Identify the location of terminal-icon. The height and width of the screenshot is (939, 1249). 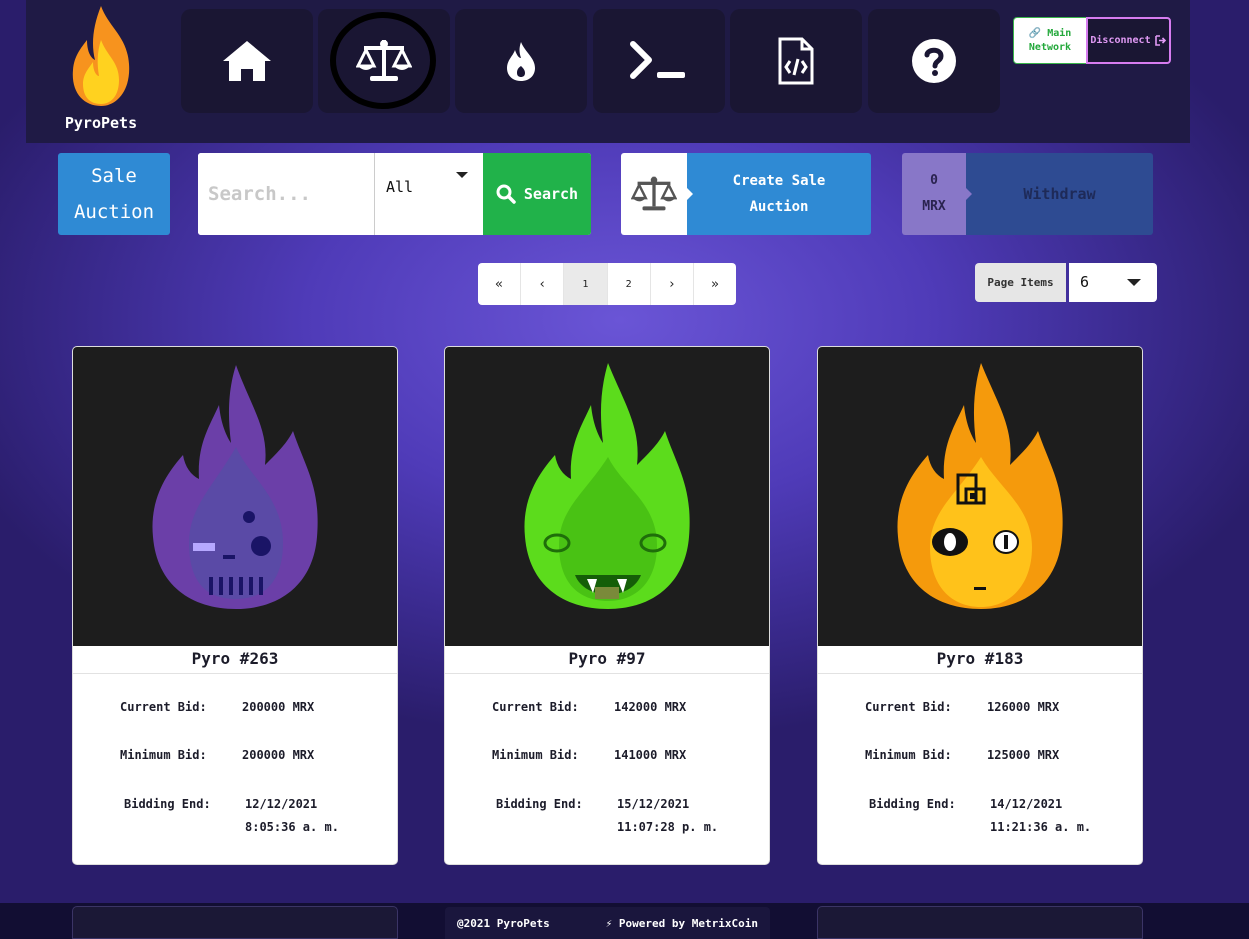
(657, 60).